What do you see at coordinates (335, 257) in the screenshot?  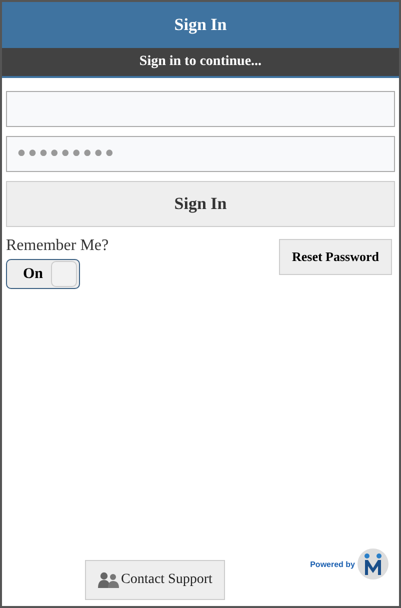 I see `reset-password-button: Reset Password` at bounding box center [335, 257].